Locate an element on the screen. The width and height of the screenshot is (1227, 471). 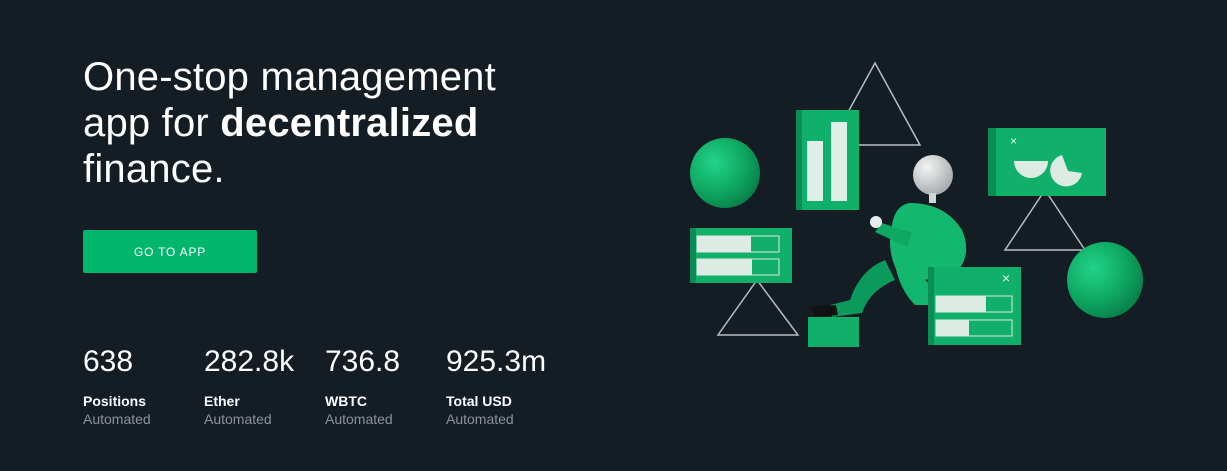
hero-title-line3: finance. is located at coordinates (154, 169).